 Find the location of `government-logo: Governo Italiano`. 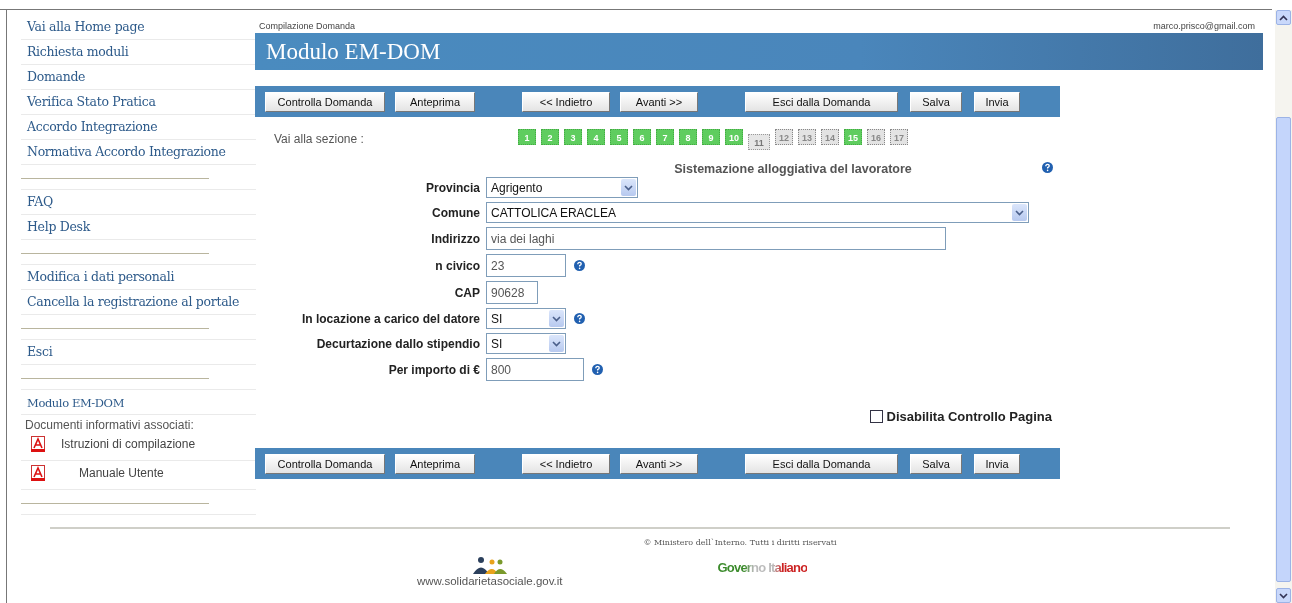

government-logo: Governo Italiano is located at coordinates (762, 567).